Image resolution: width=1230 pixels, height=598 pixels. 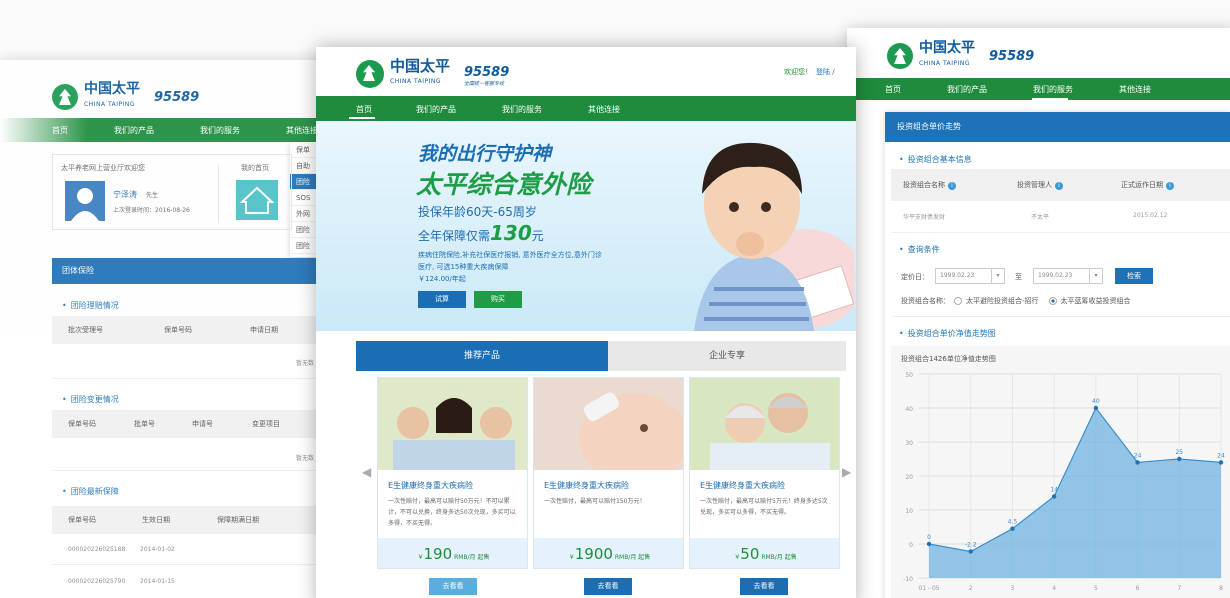 I want to click on changes-header: 保单号码 批单号 申请号 变更项目, so click(x=201, y=424).